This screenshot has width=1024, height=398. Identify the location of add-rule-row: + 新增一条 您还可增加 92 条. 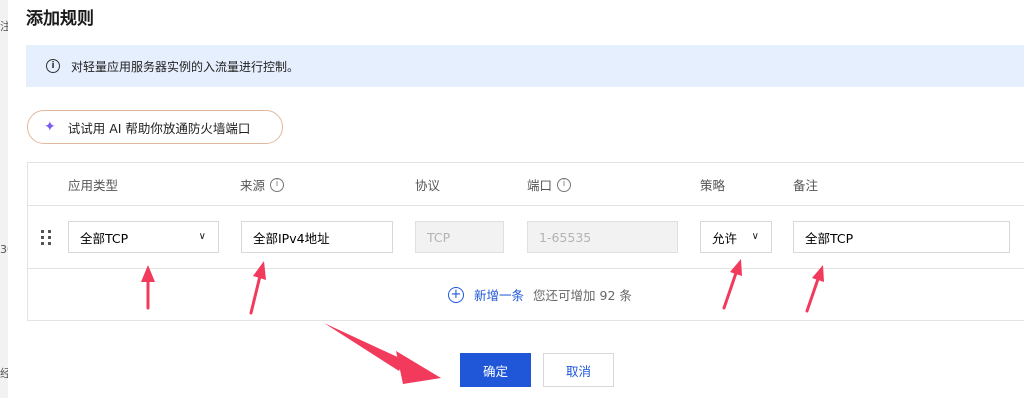
(540, 294).